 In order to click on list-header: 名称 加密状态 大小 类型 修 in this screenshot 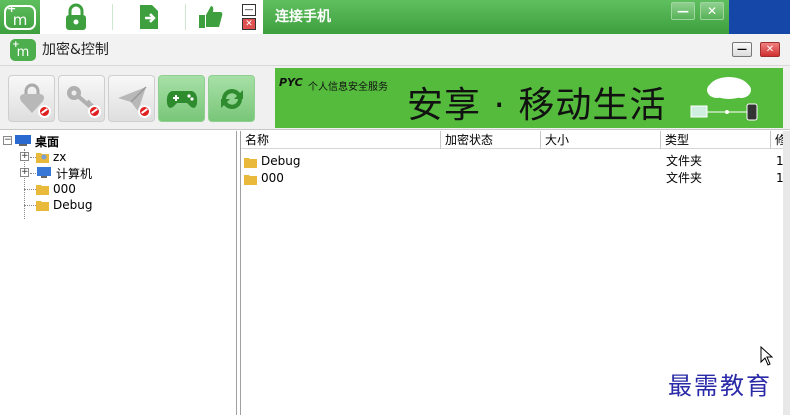, I will do `click(512, 140)`.